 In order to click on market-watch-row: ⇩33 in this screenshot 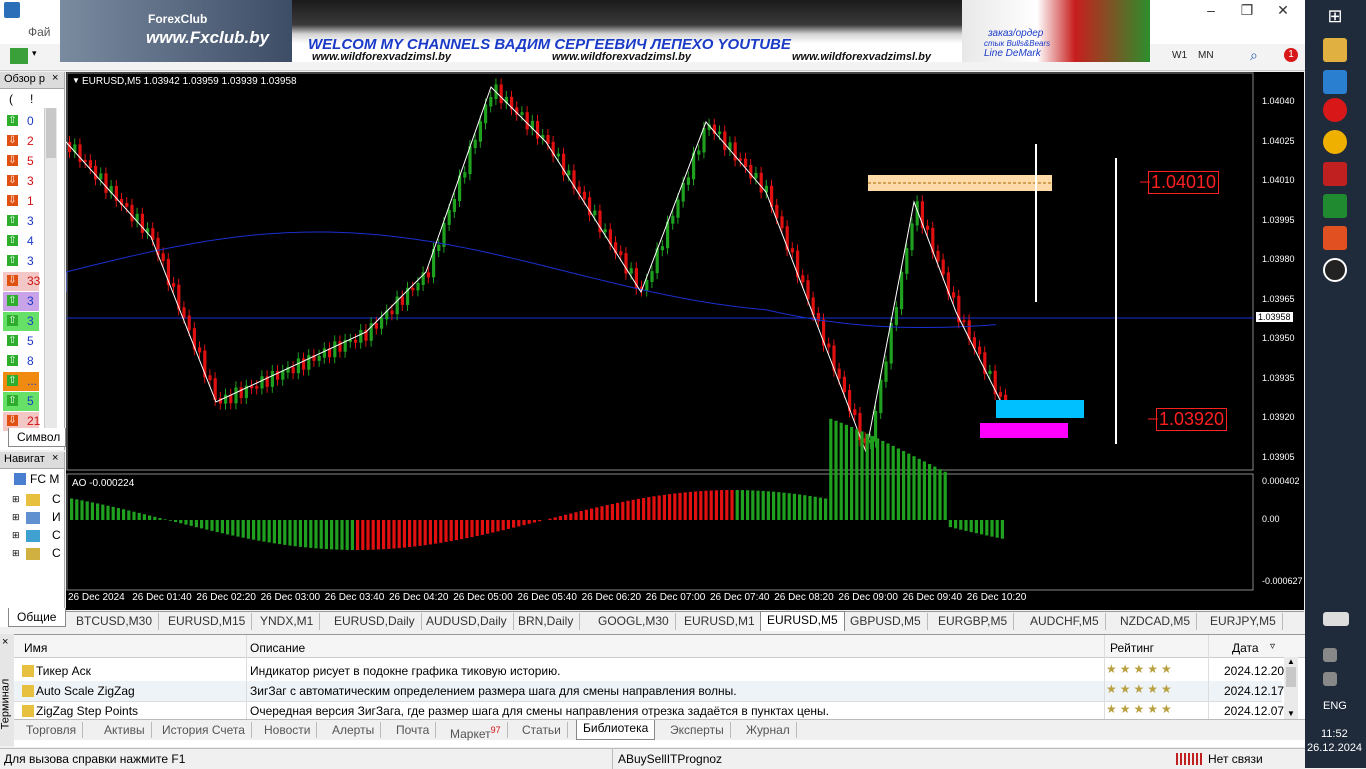, I will do `click(21, 281)`.